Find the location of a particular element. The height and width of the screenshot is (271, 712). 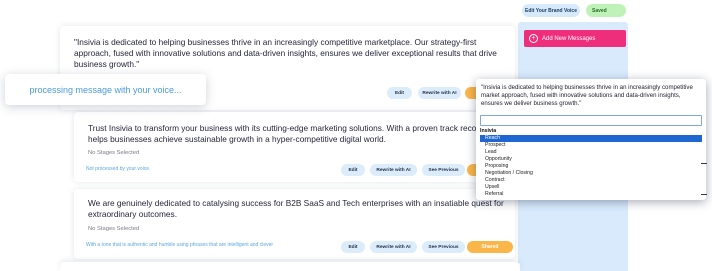

voice-status: Not processed by your voice. is located at coordinates (118, 169).